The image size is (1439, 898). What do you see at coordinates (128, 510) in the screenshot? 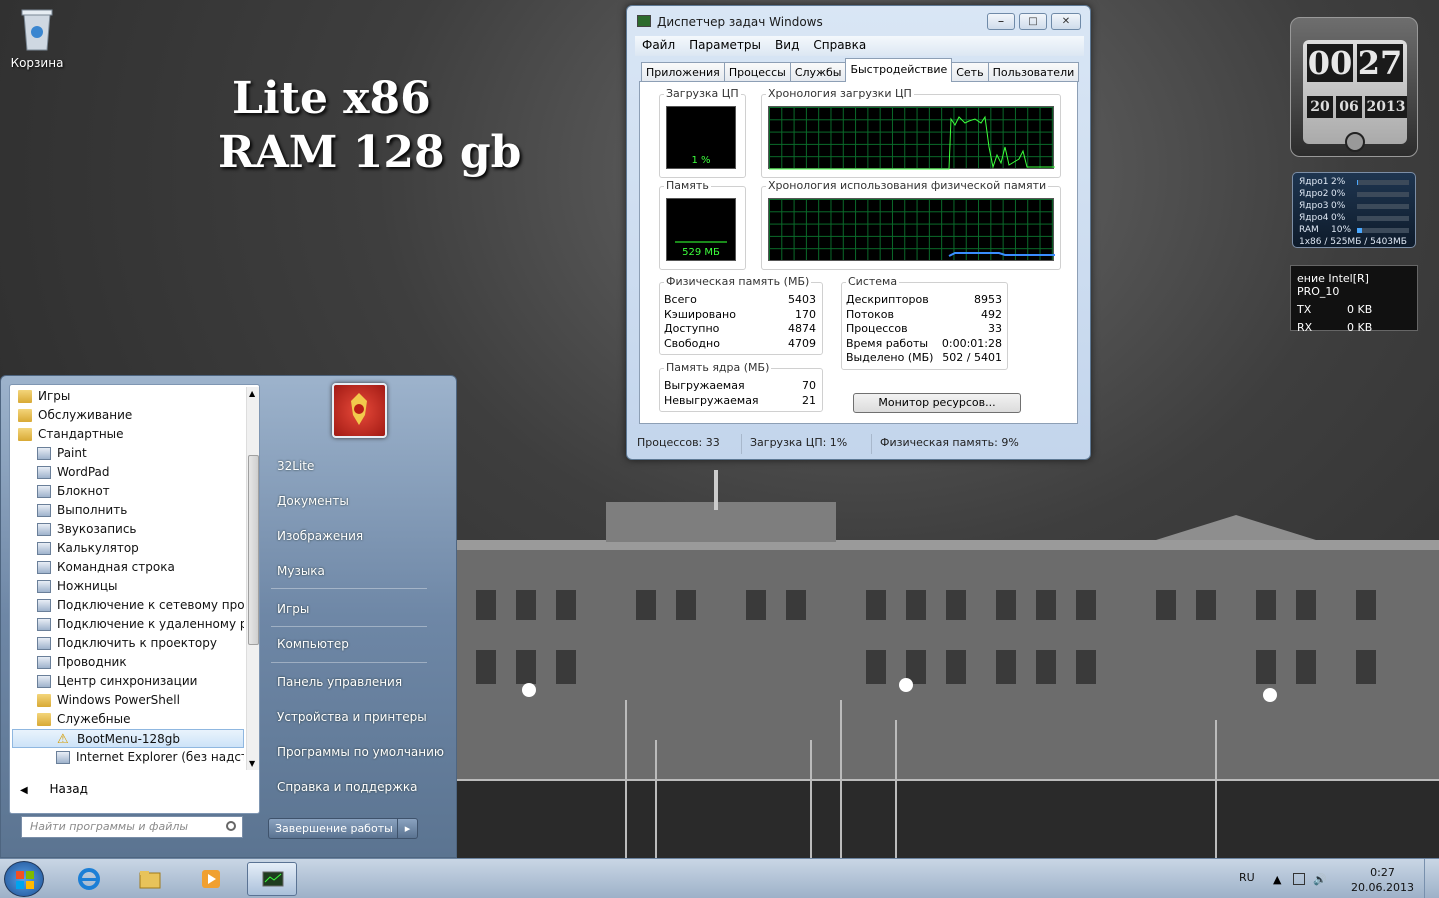
I see `program-item: Выполнить` at bounding box center [128, 510].